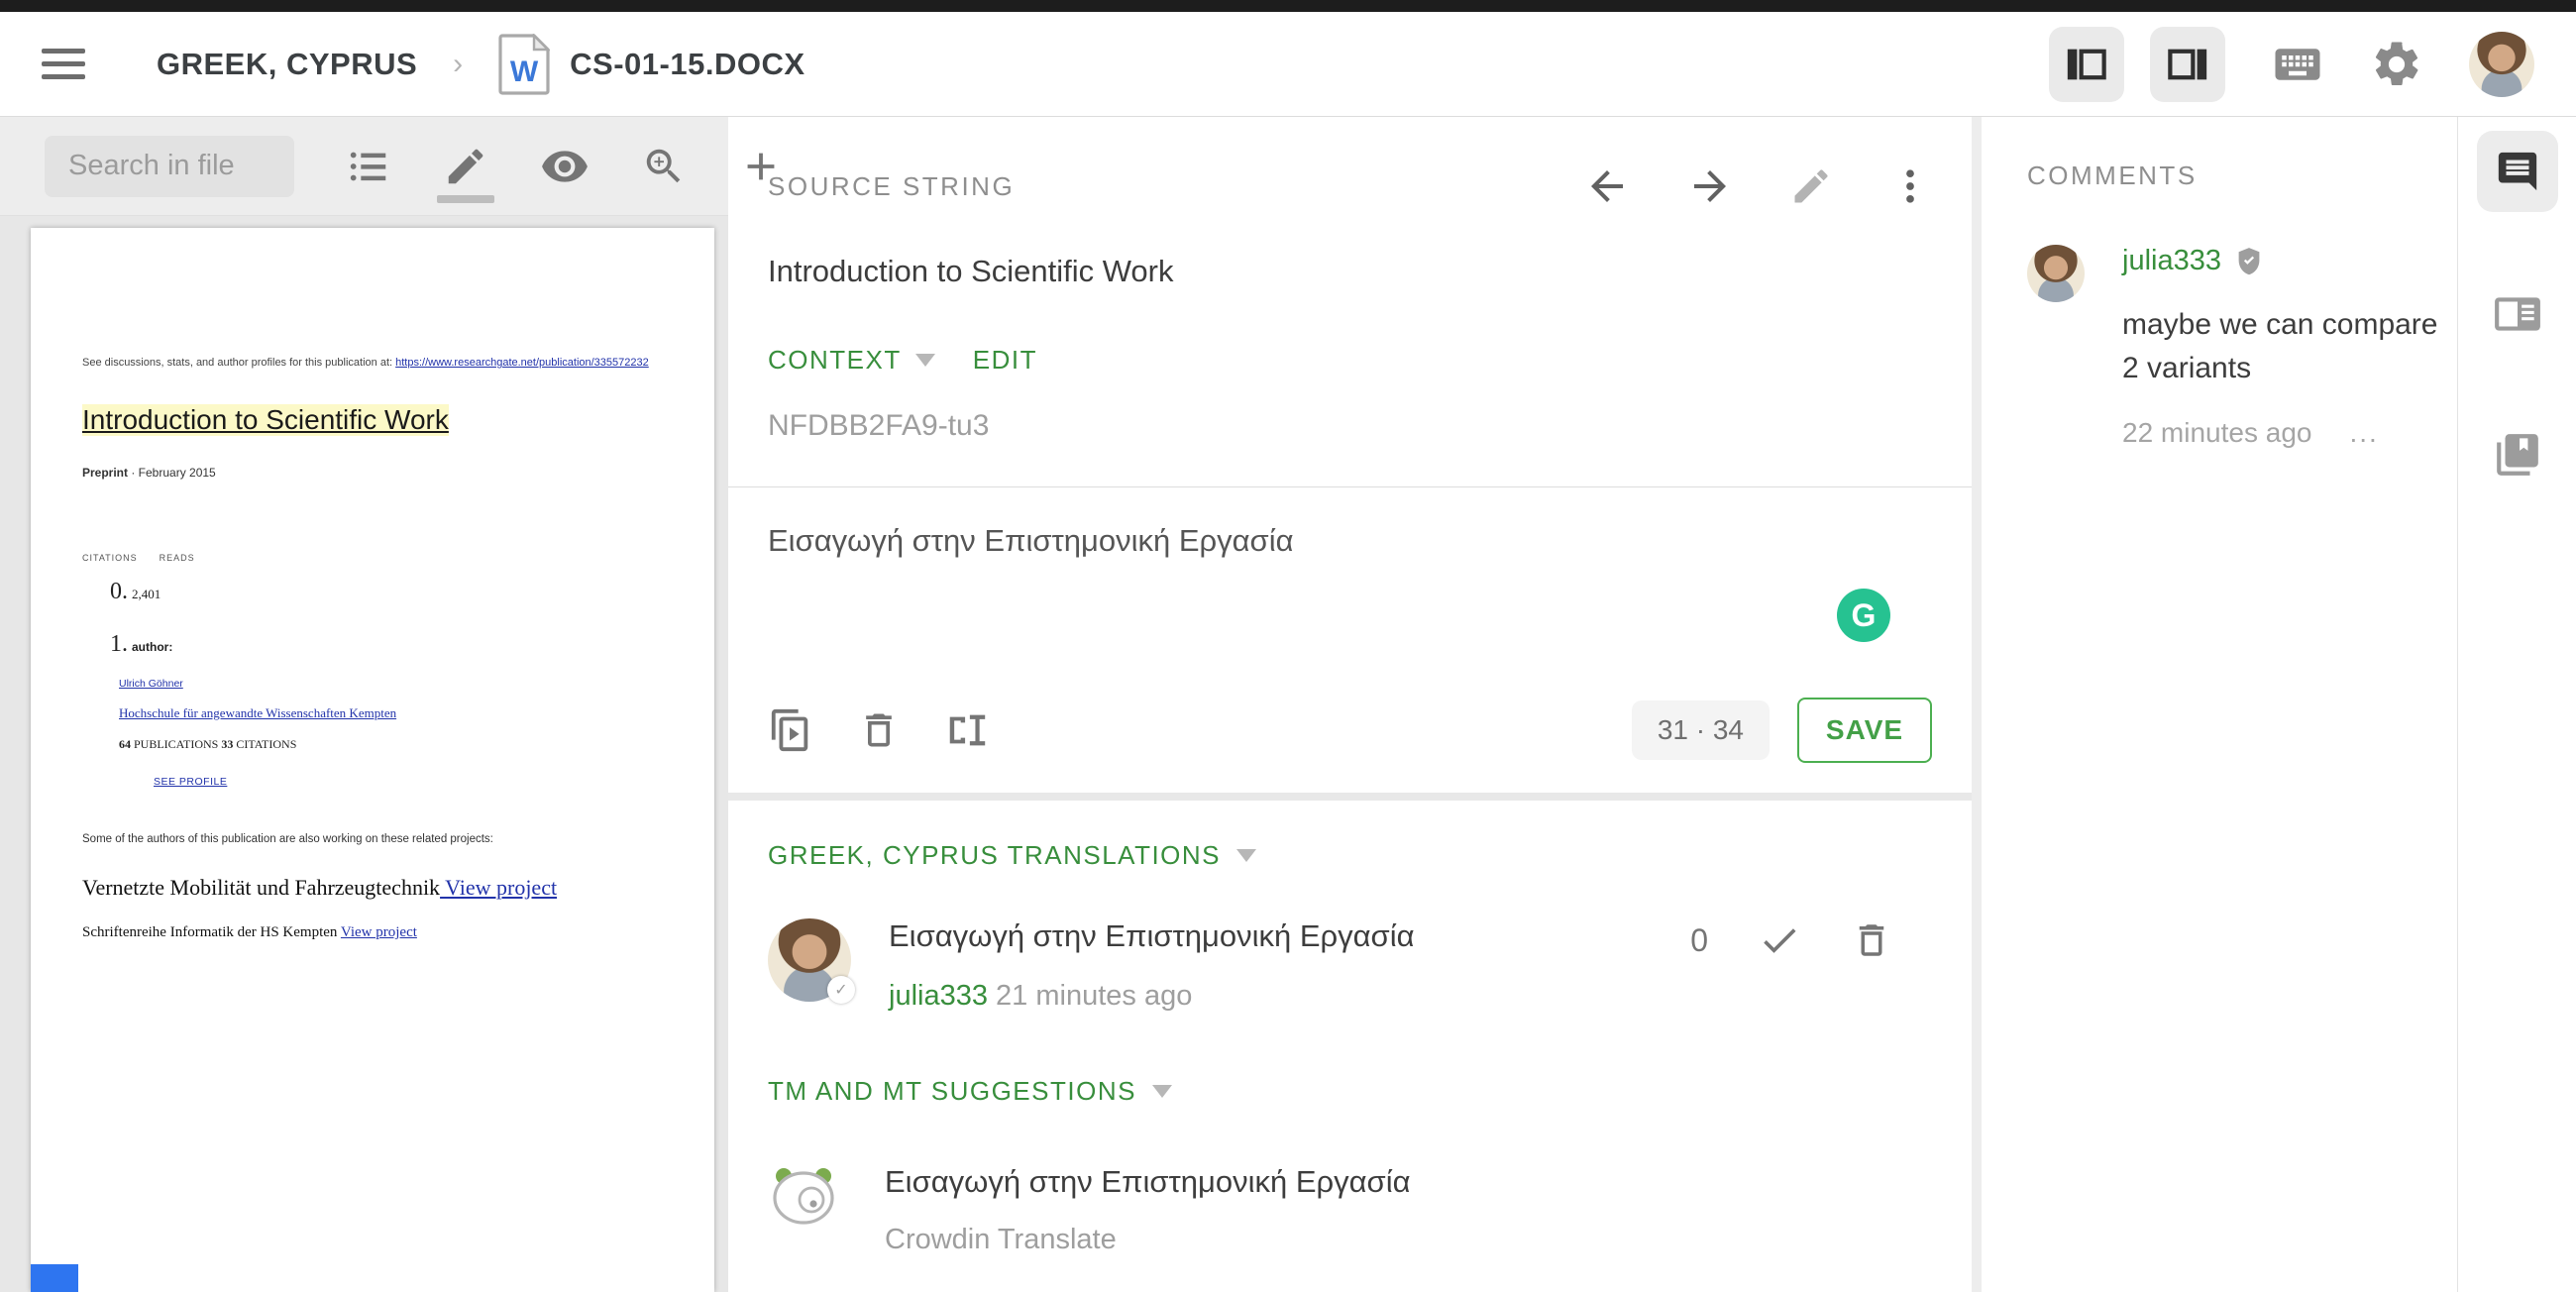 Image resolution: width=2576 pixels, height=1292 pixels. I want to click on breadcrumb-project: GREEK, CYPRUS, so click(287, 64).